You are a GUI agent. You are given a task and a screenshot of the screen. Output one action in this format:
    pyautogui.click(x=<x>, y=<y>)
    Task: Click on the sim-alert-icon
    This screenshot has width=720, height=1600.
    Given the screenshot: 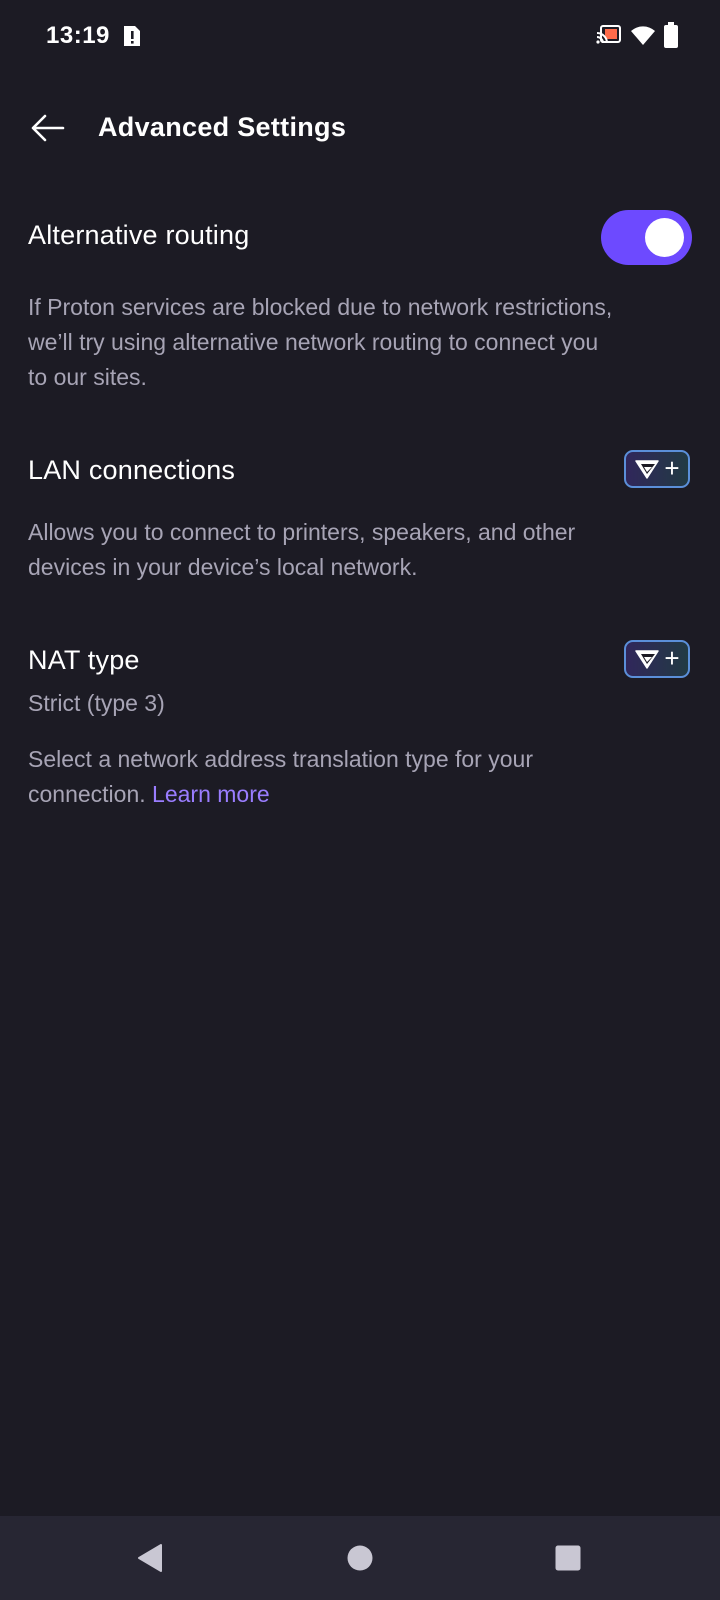 What is the action you would take?
    pyautogui.click(x=132, y=36)
    